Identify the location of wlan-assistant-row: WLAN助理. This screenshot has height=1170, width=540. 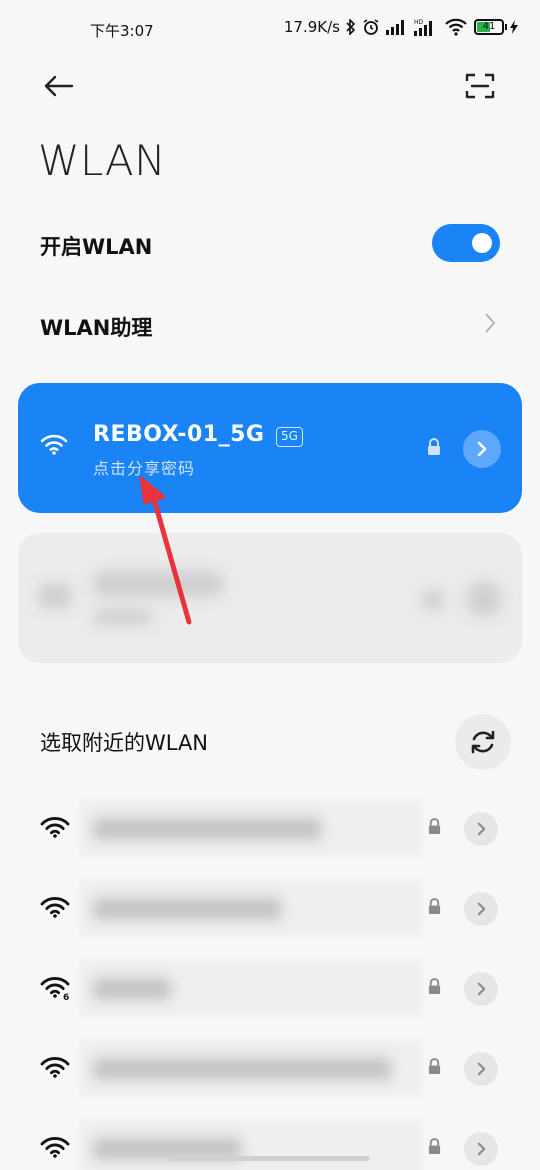
(270, 324).